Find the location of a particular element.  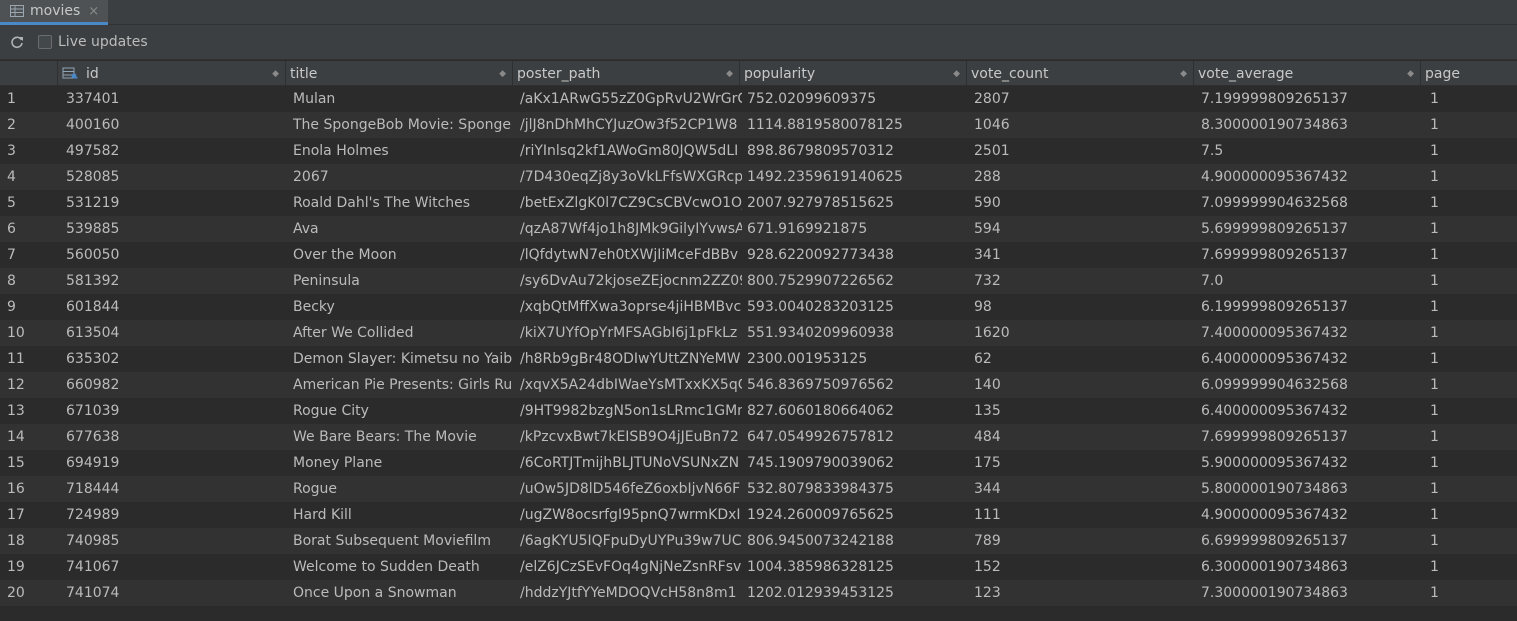

cell-popularity: 2007.927978515625 is located at coordinates (857, 203).